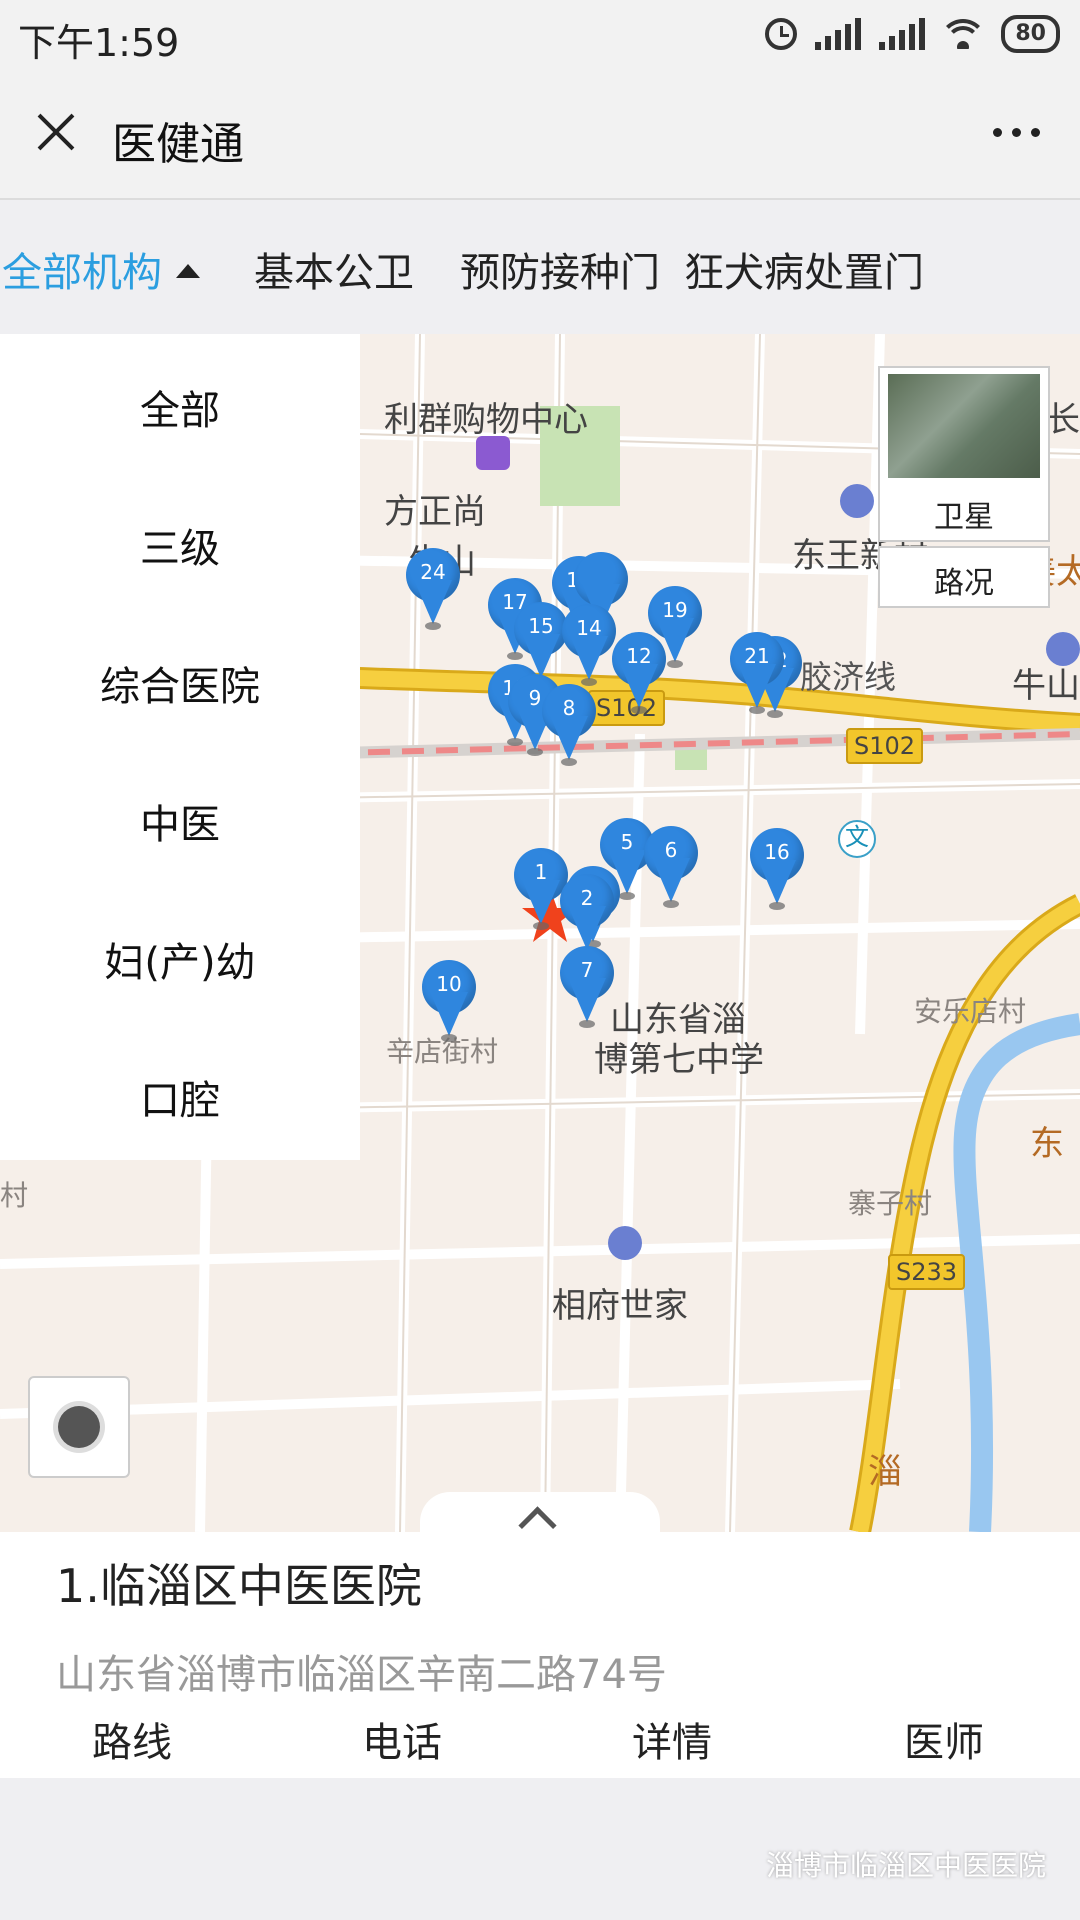 The width and height of the screenshot is (1080, 1920). I want to click on doctors-button: 医师, so click(944, 1739).